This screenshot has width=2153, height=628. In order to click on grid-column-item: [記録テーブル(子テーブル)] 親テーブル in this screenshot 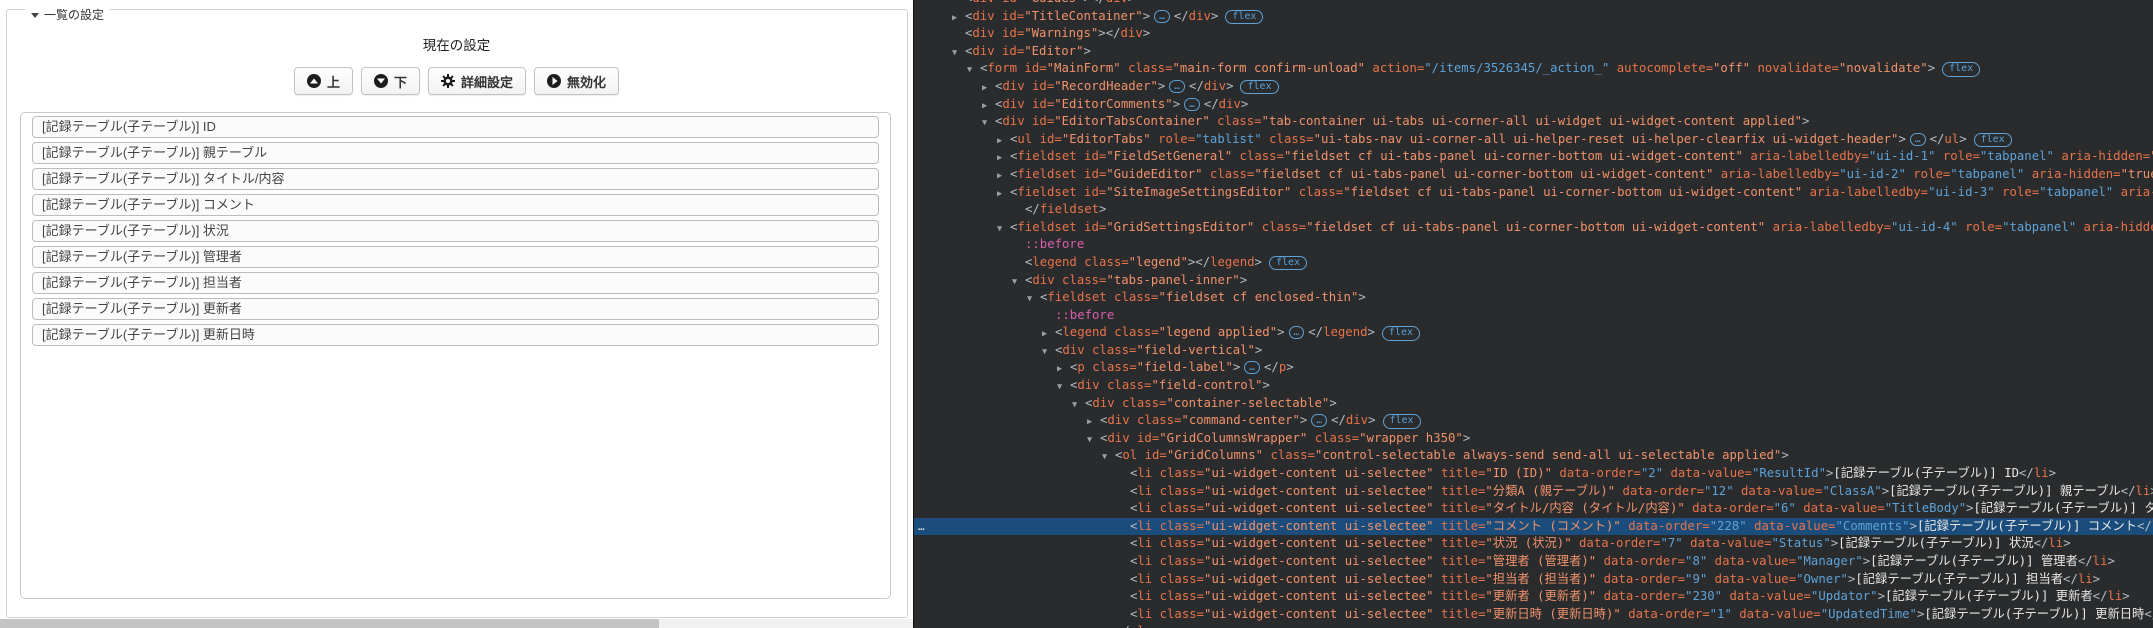, I will do `click(455, 153)`.